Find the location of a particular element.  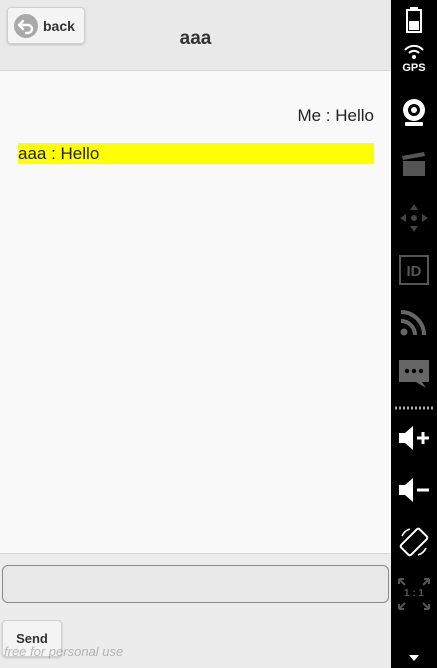

menu-caret-icon is located at coordinates (414, 658).